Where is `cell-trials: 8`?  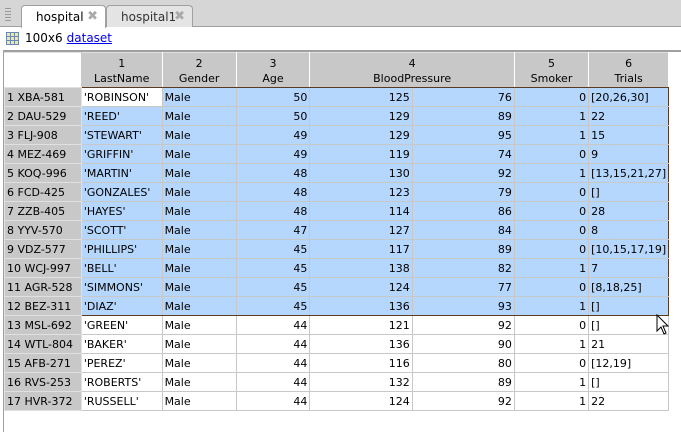
cell-trials: 8 is located at coordinates (629, 230).